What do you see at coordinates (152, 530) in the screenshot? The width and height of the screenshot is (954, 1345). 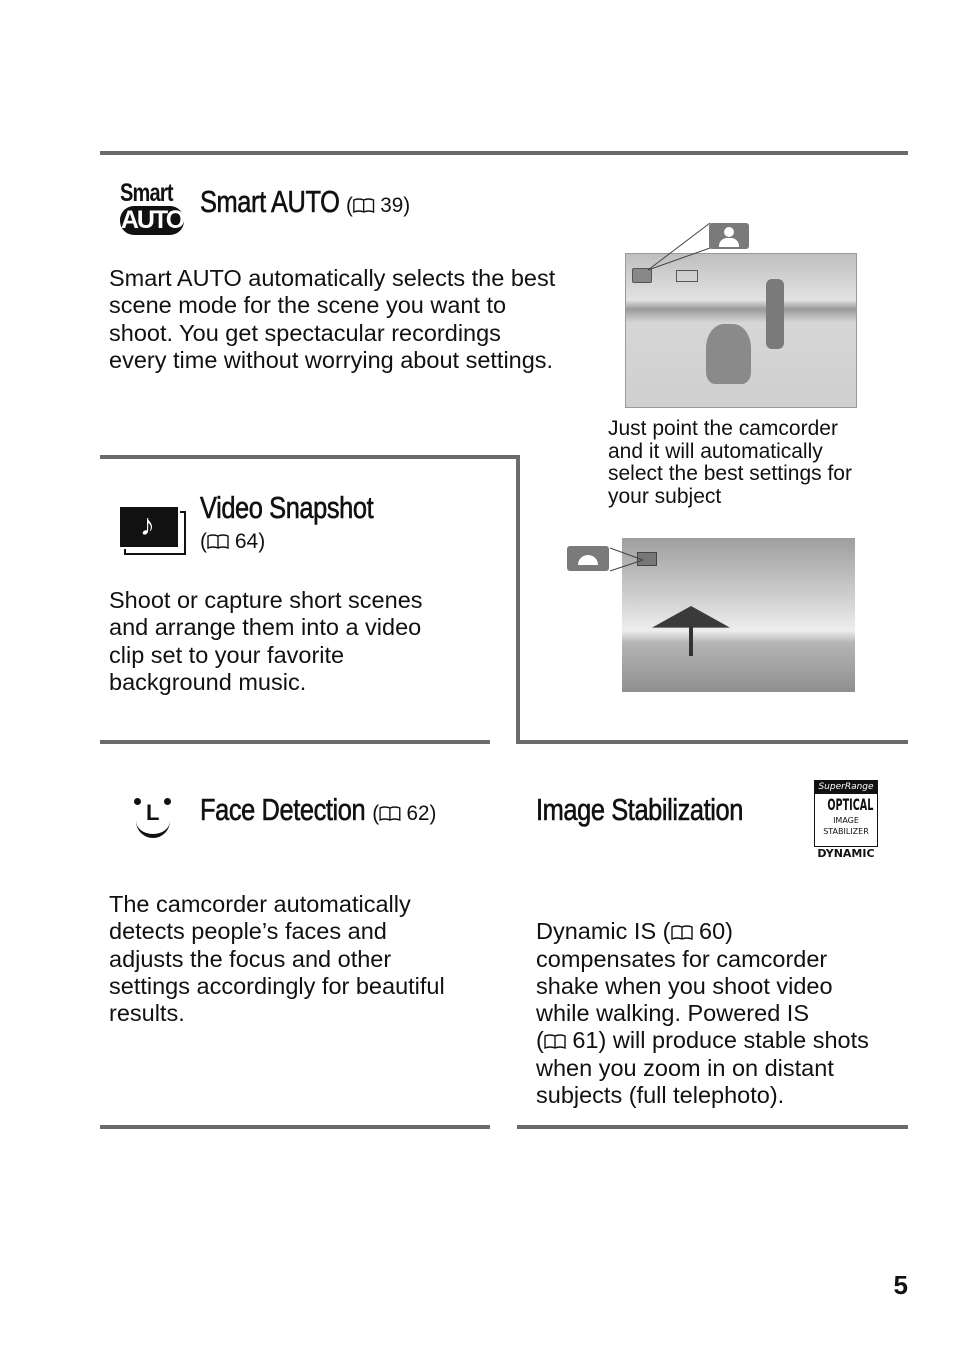 I see `video-snapshot-icon: ♪` at bounding box center [152, 530].